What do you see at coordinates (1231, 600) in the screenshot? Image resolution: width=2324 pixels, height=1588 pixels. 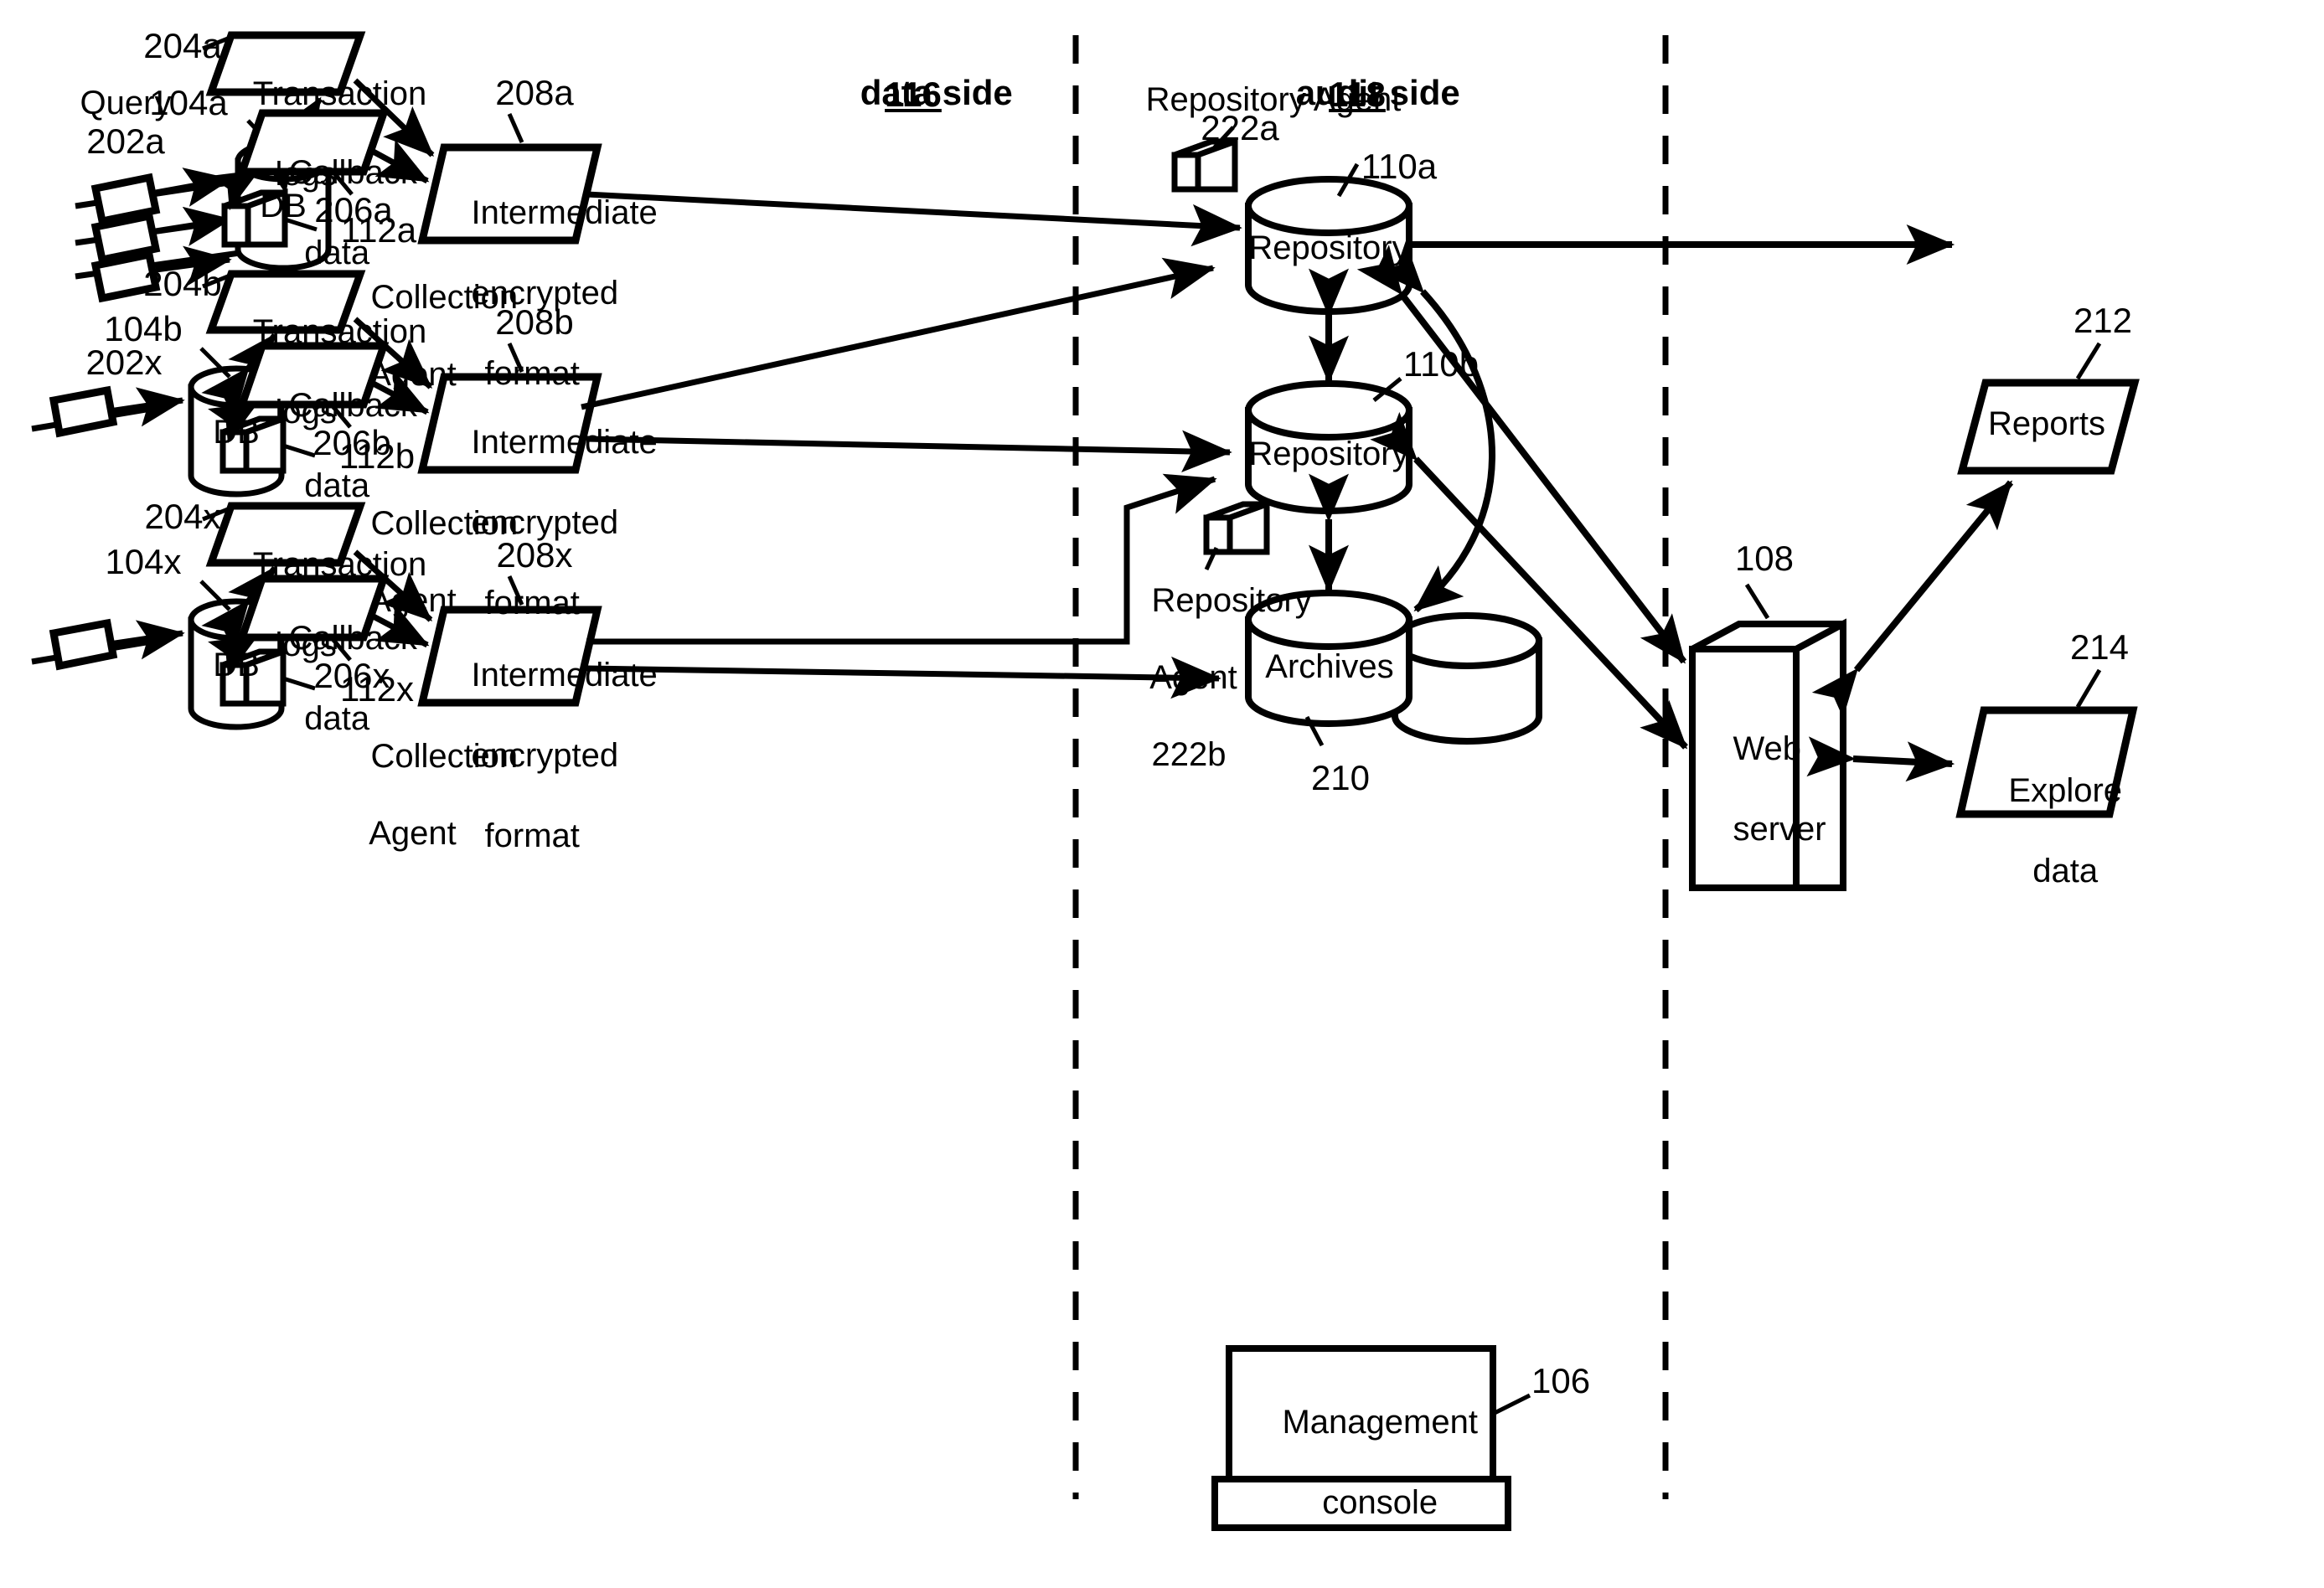 I see `repository-agent-b-line1: Repository` at bounding box center [1231, 600].